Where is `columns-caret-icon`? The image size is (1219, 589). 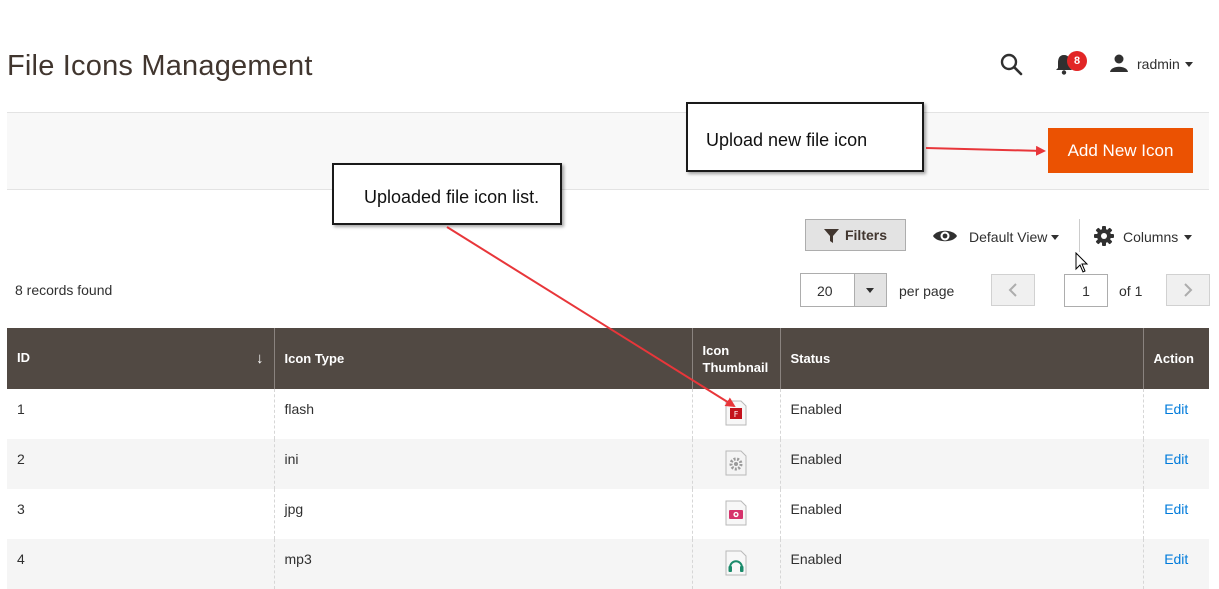
columns-caret-icon is located at coordinates (1188, 237).